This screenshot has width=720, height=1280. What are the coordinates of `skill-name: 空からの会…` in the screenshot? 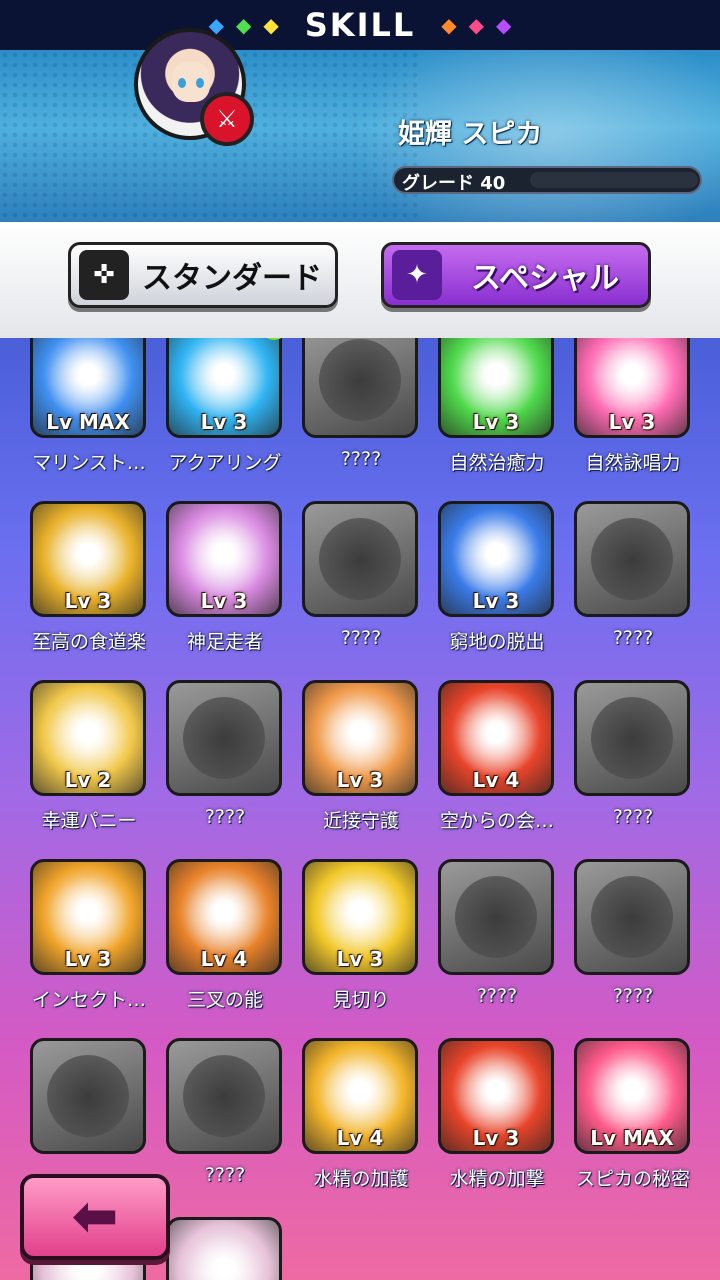 It's located at (496, 821).